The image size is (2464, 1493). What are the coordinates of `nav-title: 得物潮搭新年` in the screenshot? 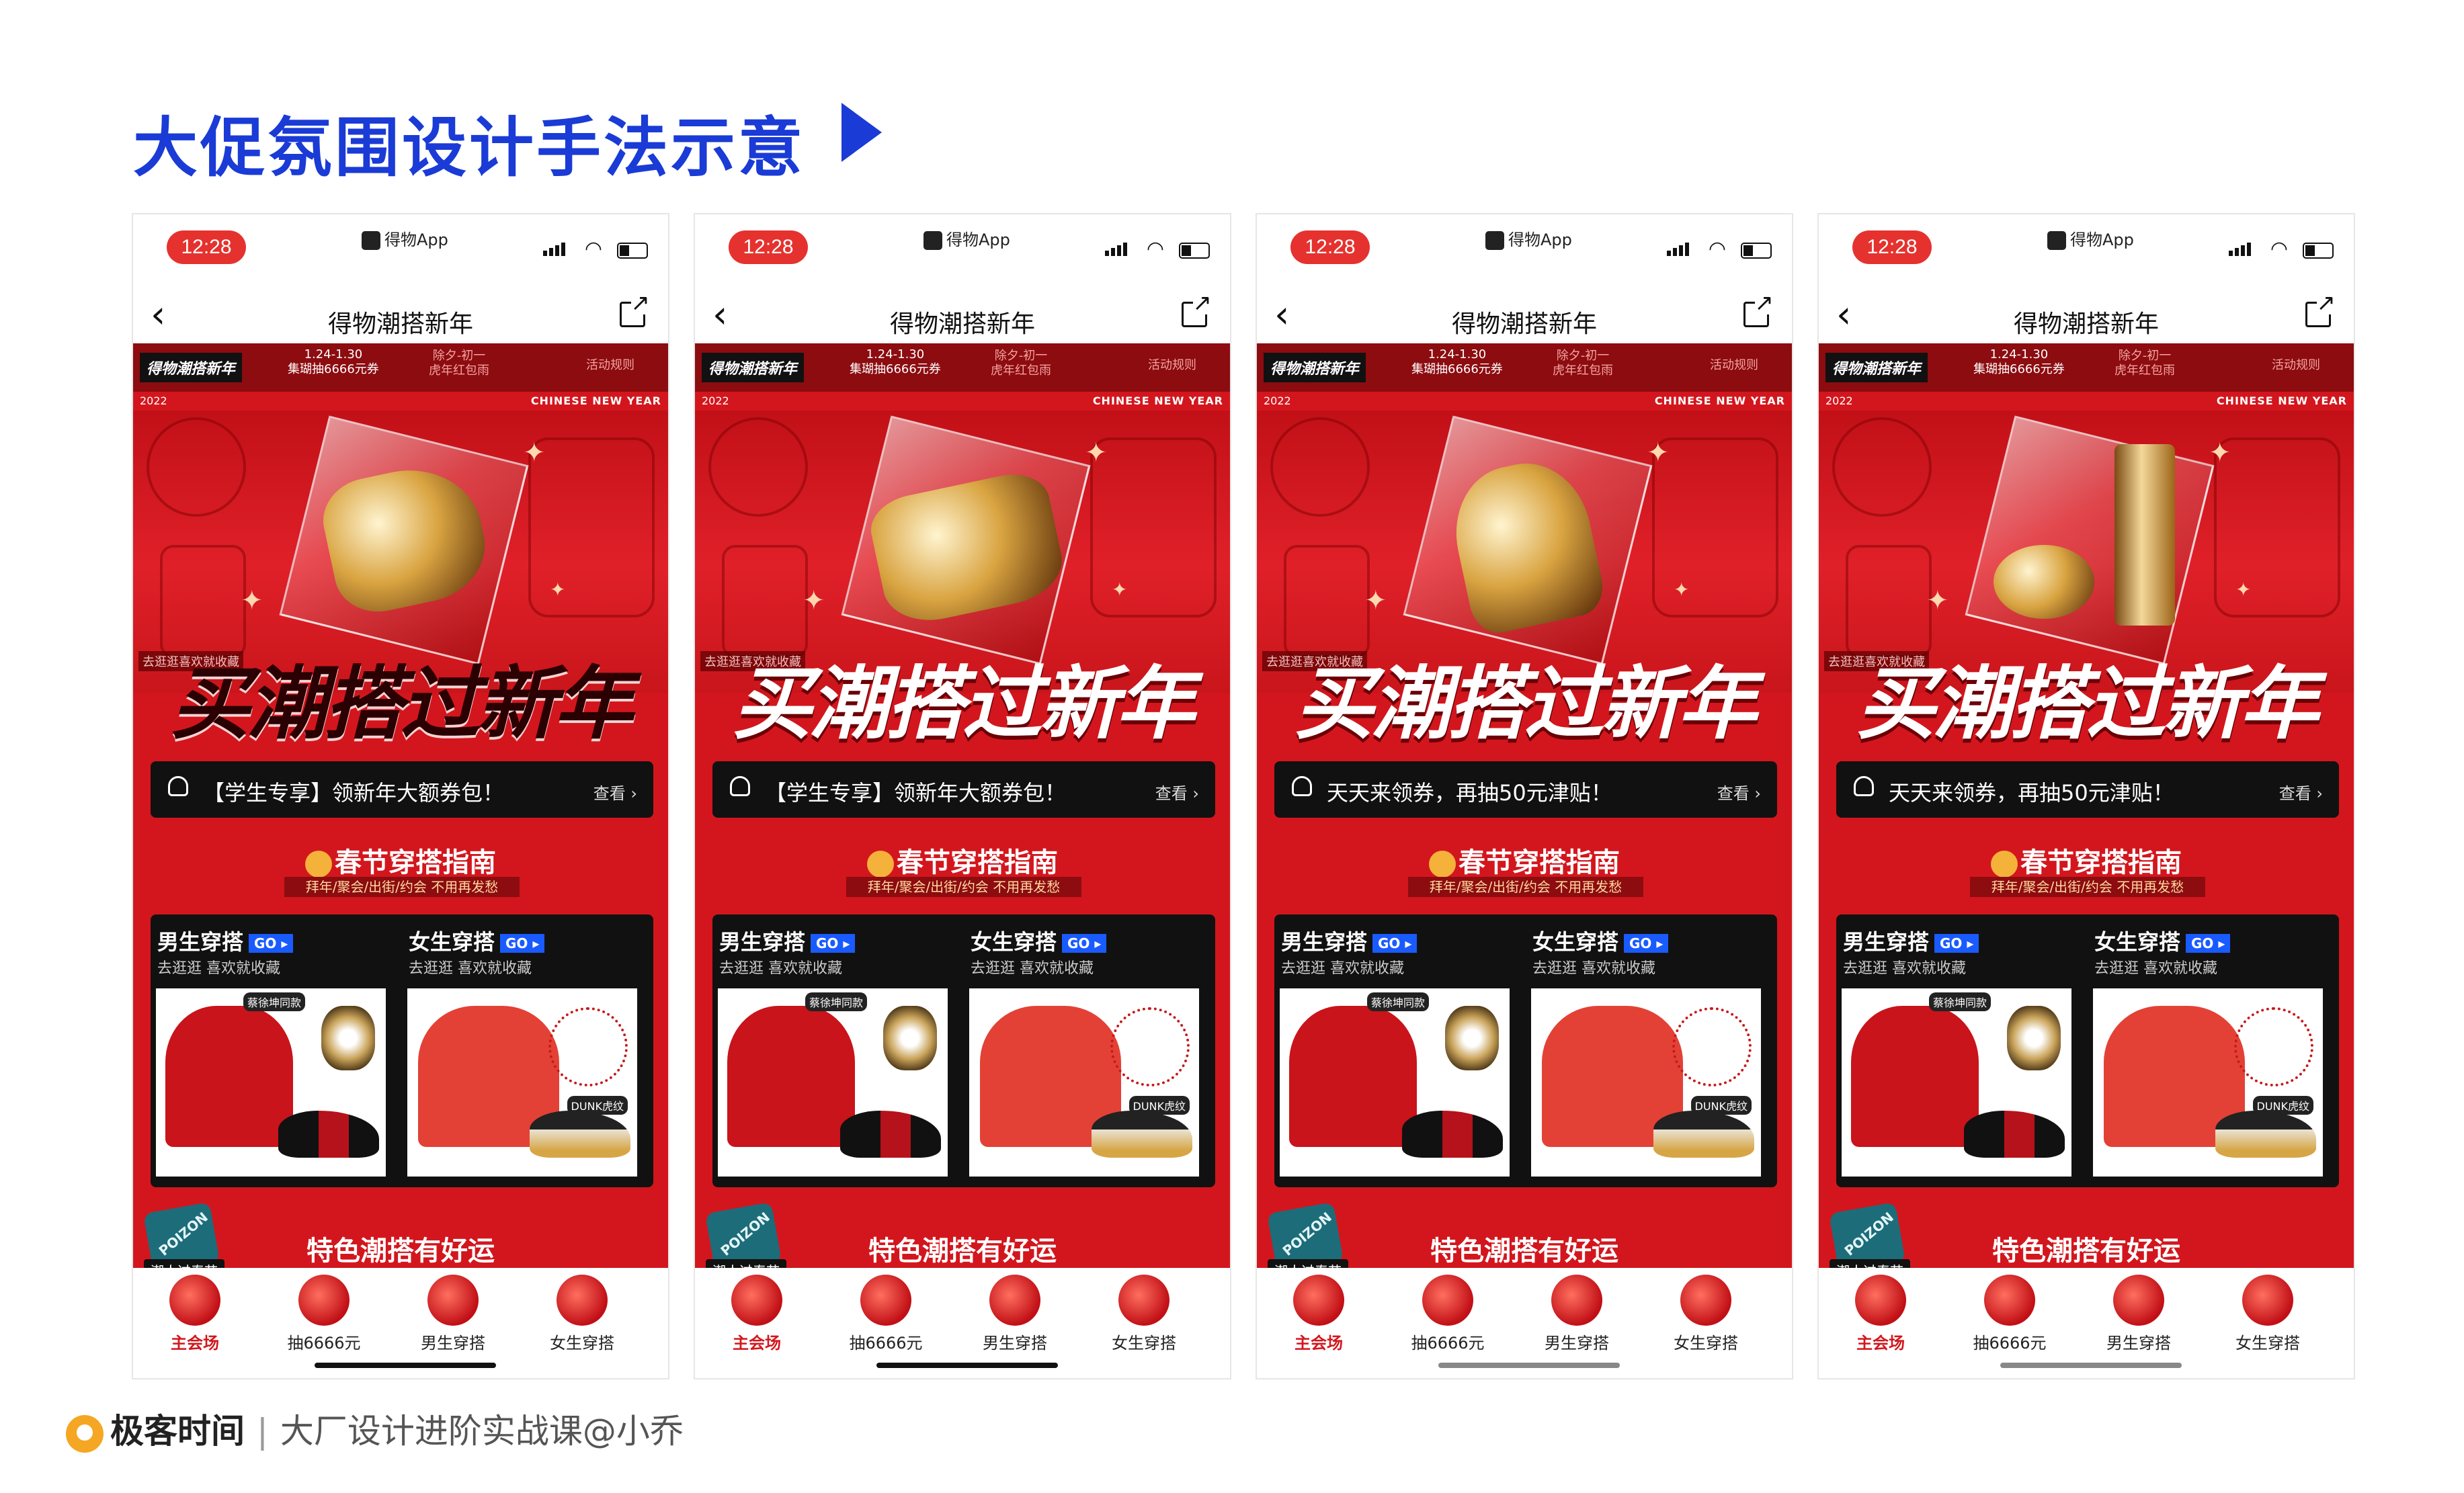 It's located at (400, 324).